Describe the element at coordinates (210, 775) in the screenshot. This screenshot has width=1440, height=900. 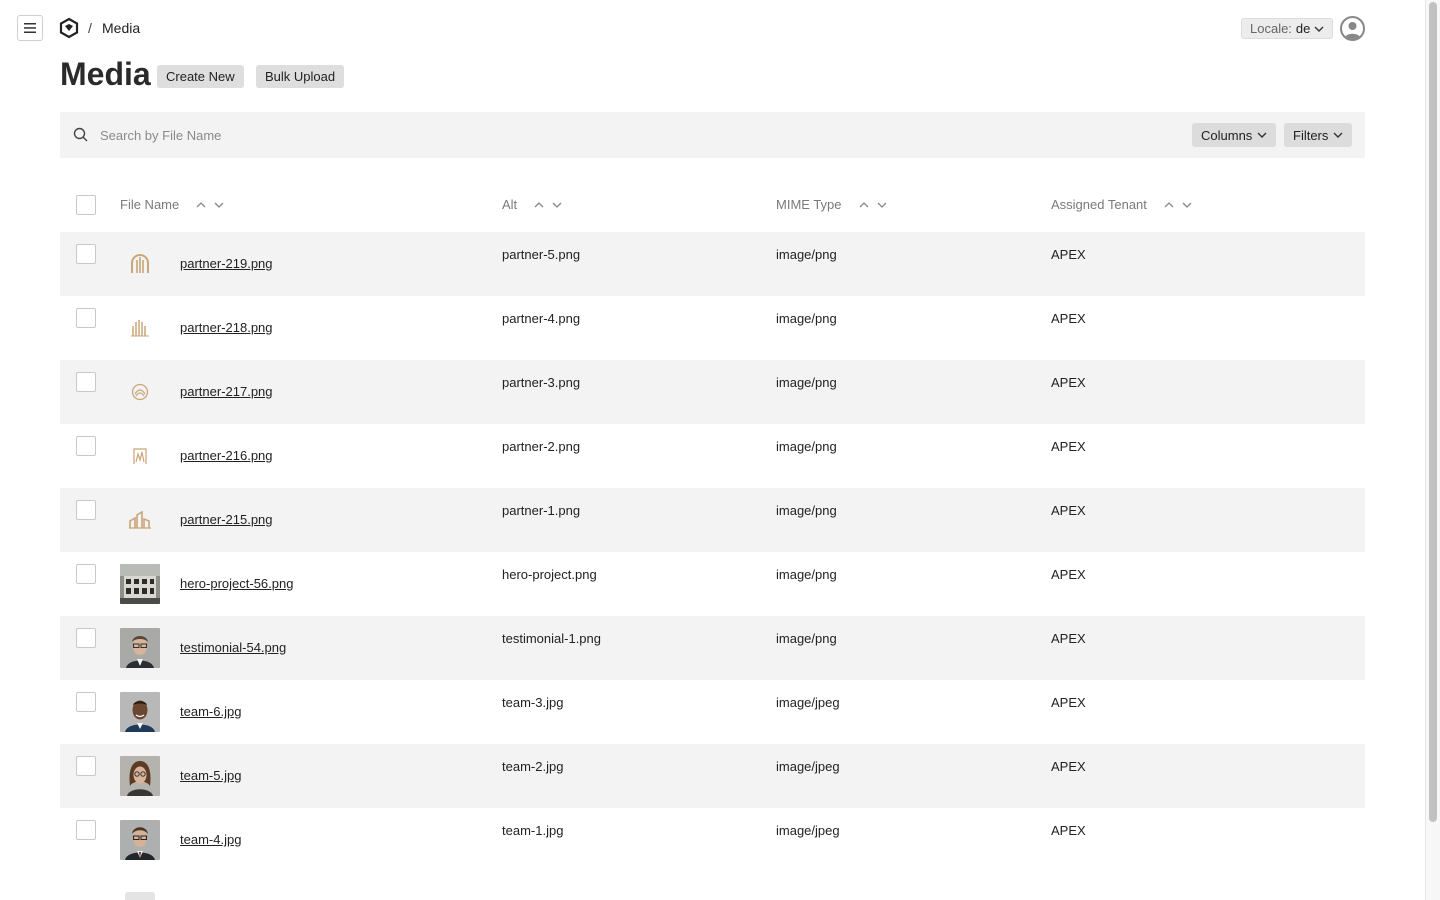
I see `file-name-link: team-5.jpg` at that location.